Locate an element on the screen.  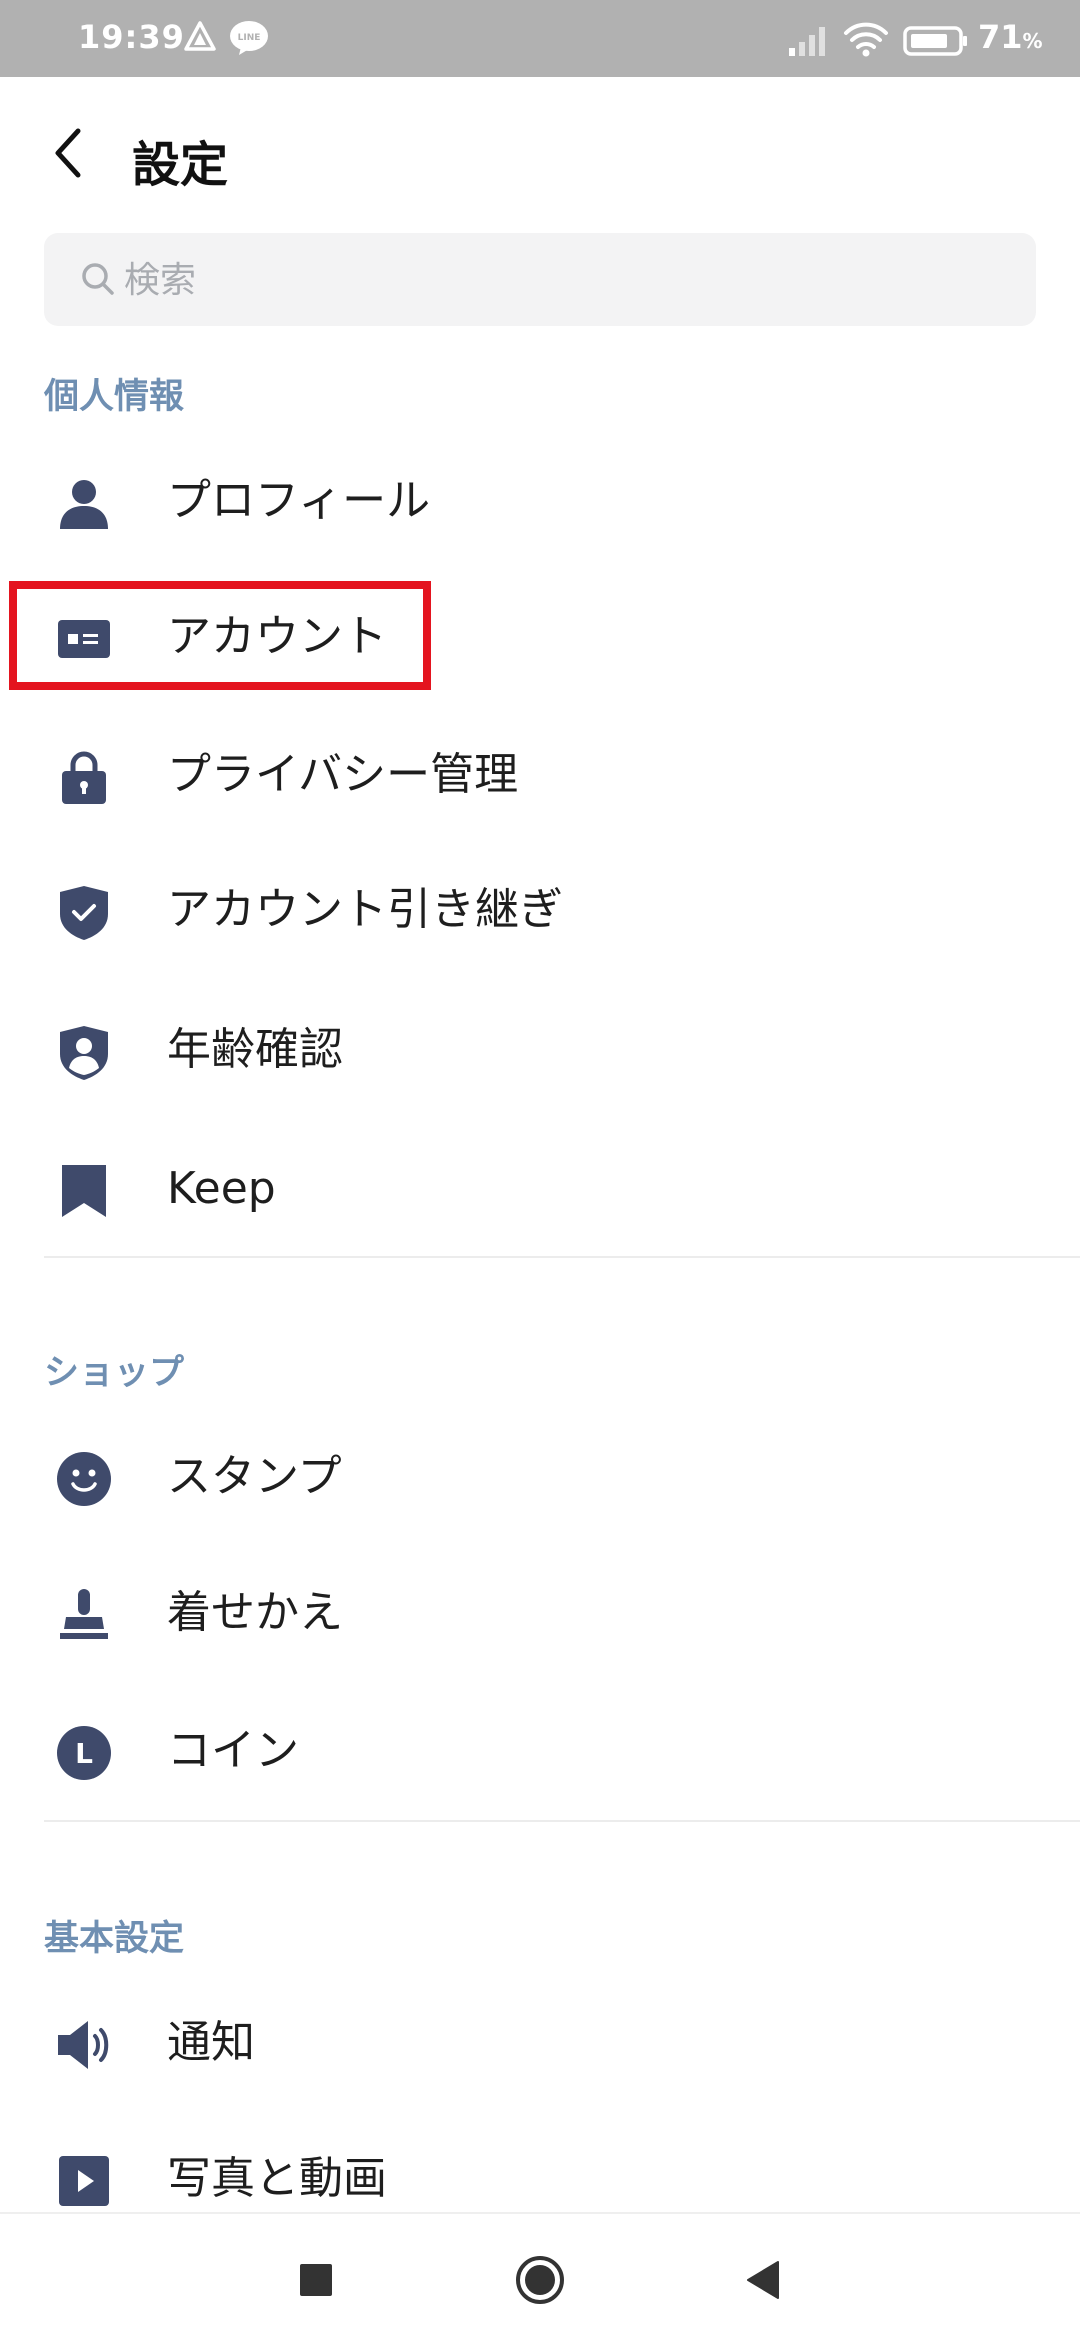
shield-check-icon is located at coordinates (84, 913).